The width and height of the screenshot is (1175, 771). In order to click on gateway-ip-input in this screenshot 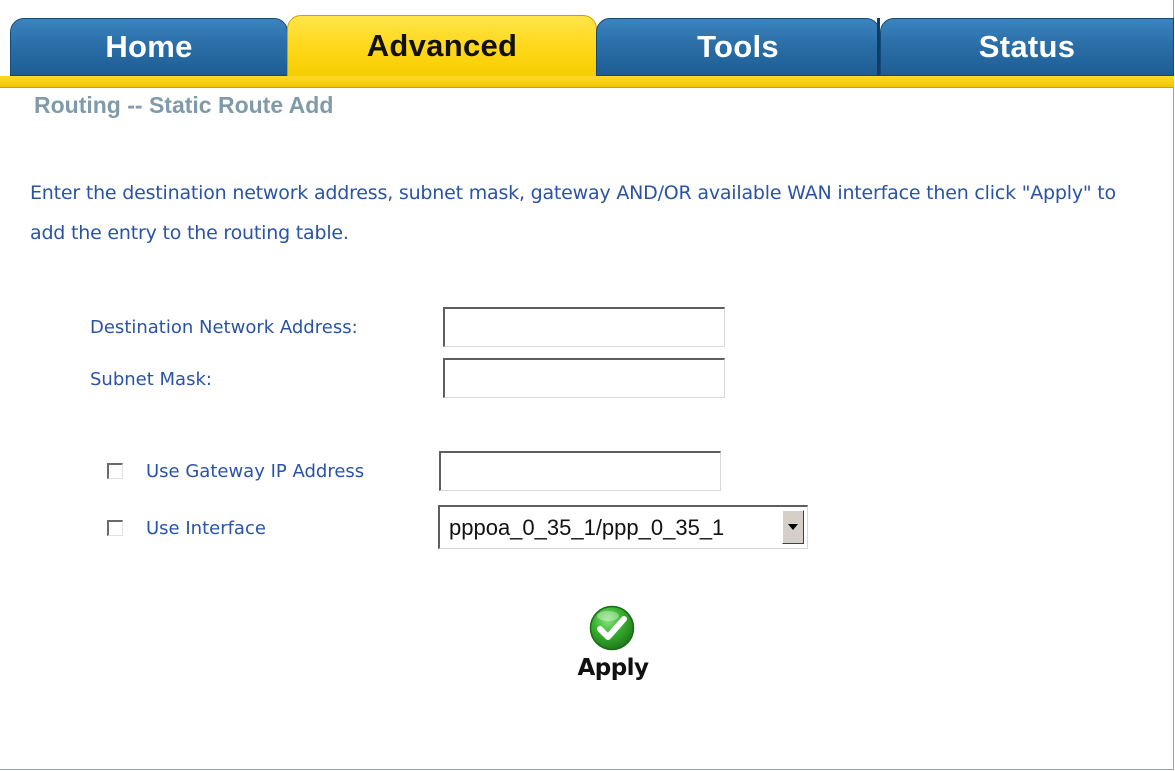, I will do `click(580, 471)`.